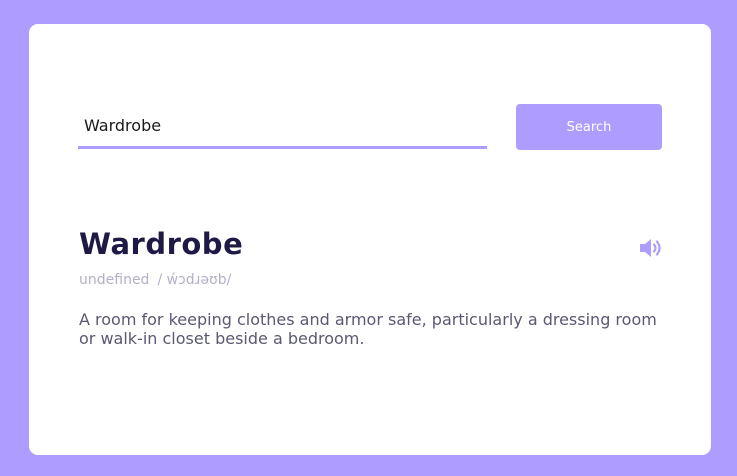 This screenshot has width=737, height=476. I want to click on phonetic: / ẃɔdɹəʊb/, so click(194, 280).